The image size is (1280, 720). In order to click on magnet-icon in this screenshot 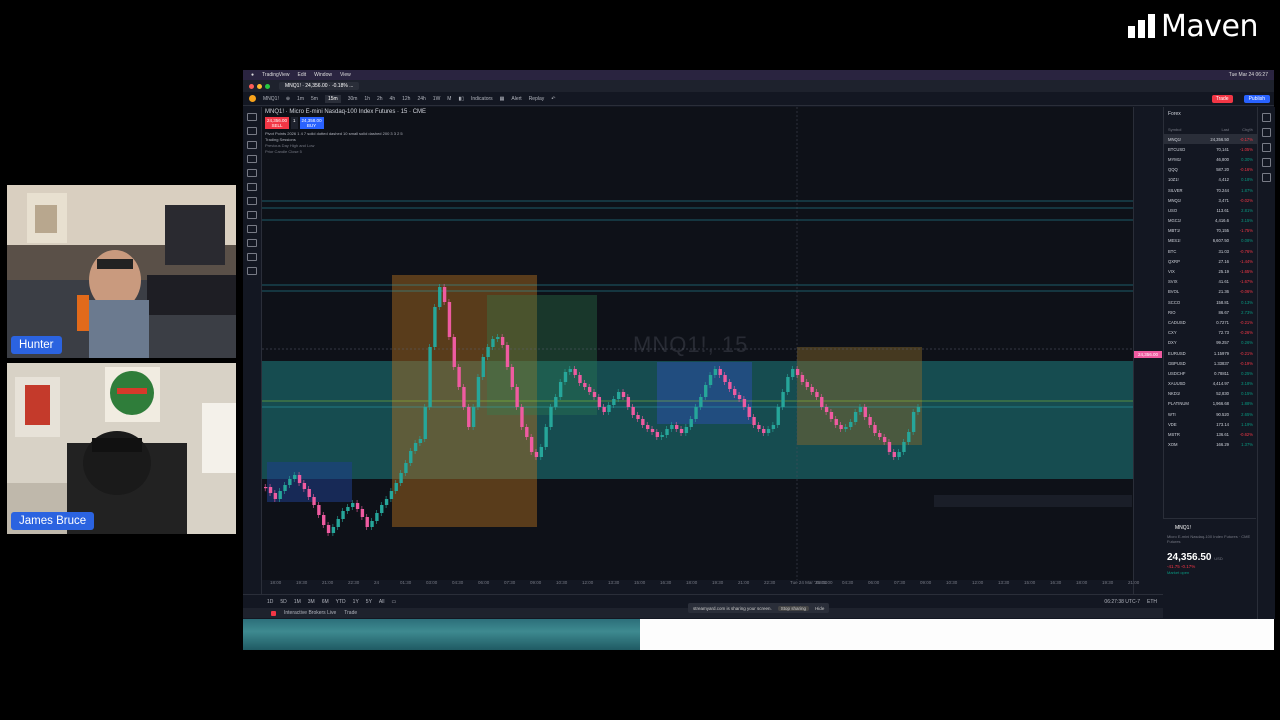, I will do `click(252, 229)`.